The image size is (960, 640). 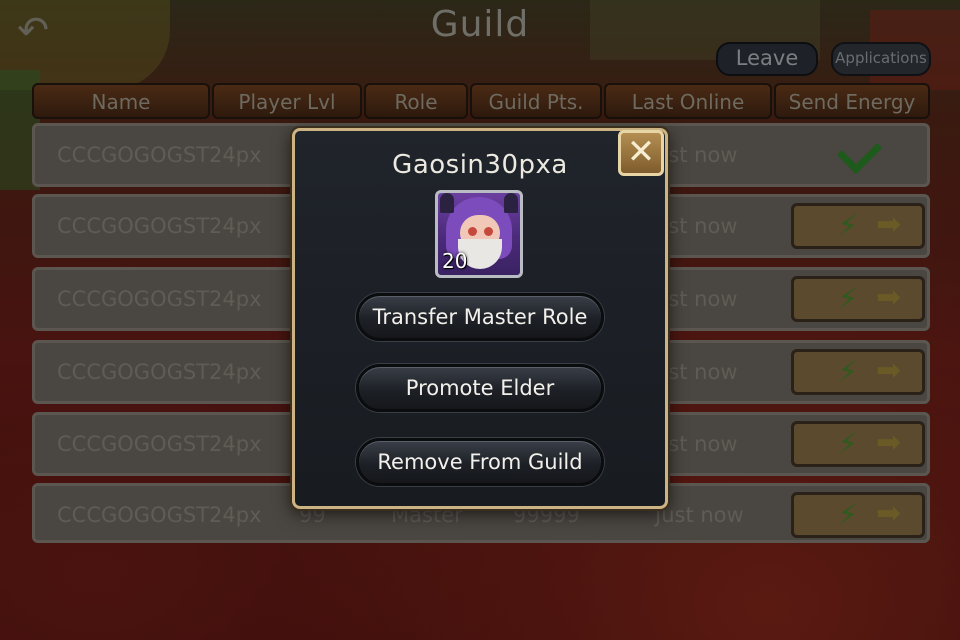 What do you see at coordinates (480, 388) in the screenshot?
I see `promote-elder-button: Promote Elder` at bounding box center [480, 388].